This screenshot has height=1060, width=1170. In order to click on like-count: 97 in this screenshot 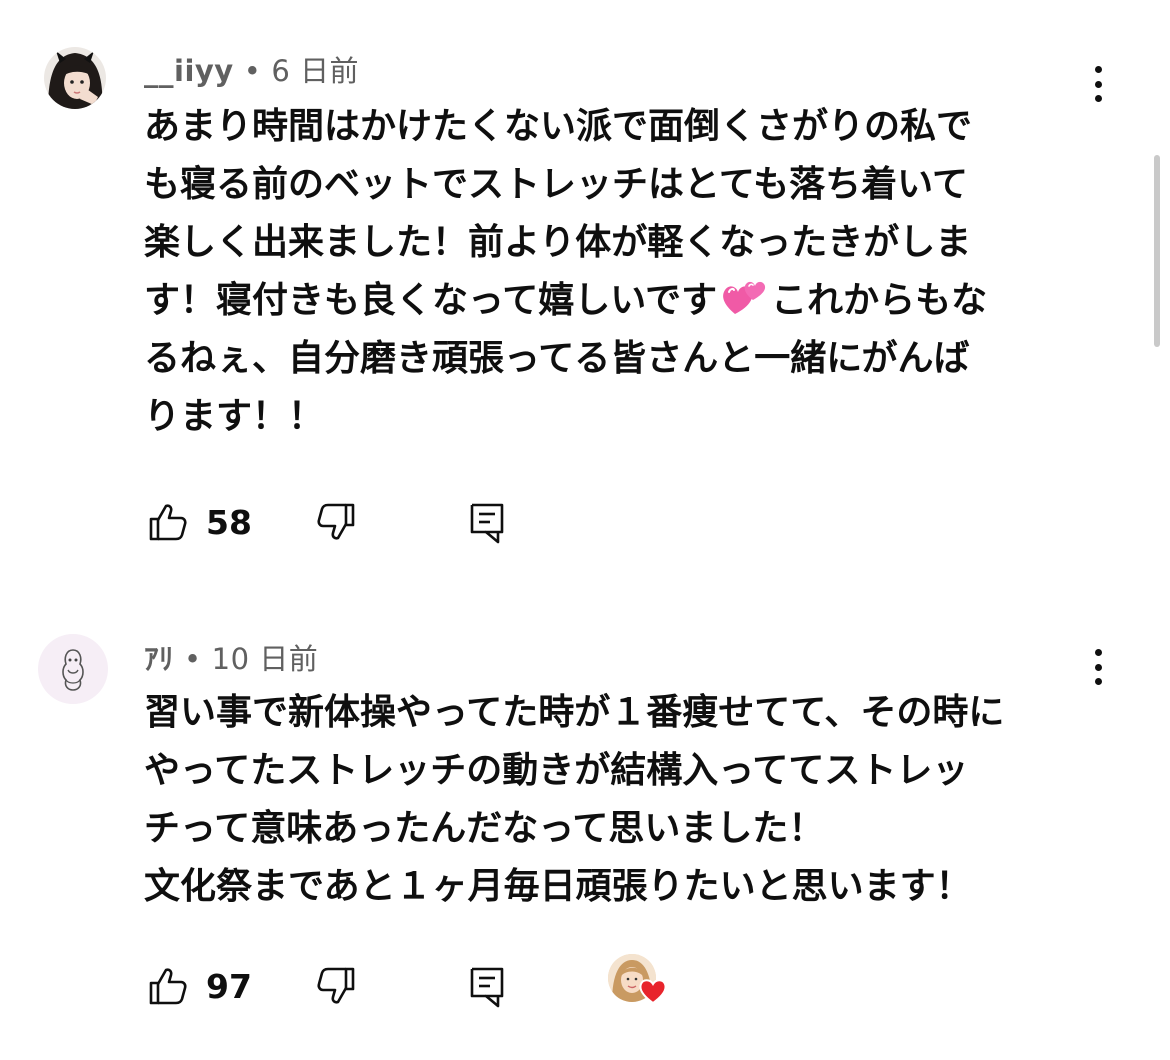, I will do `click(229, 986)`.